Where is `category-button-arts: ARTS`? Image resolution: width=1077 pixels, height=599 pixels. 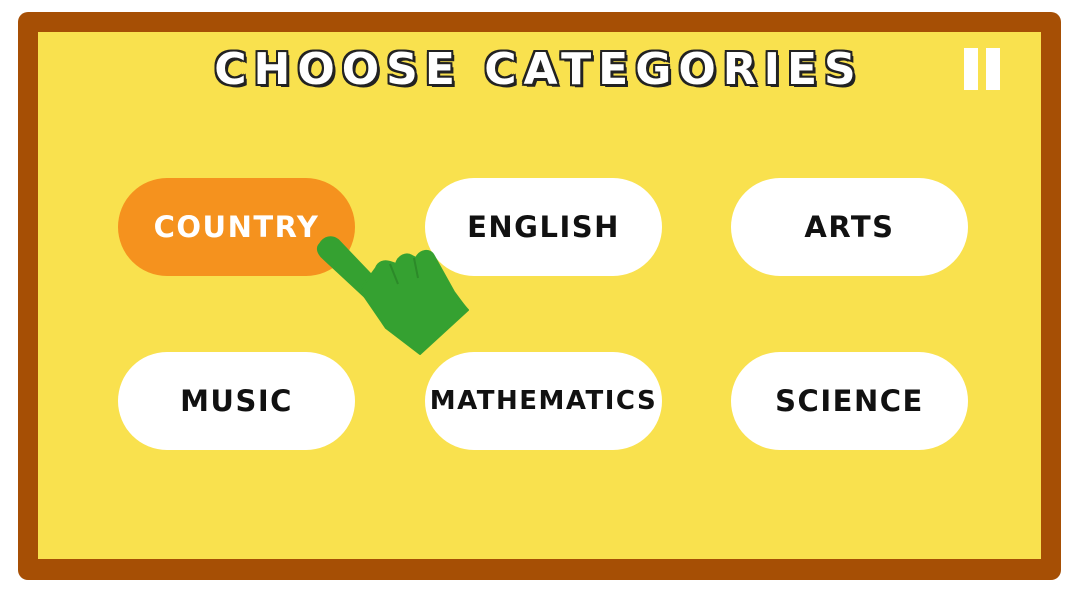
category-button-arts: ARTS is located at coordinates (849, 227).